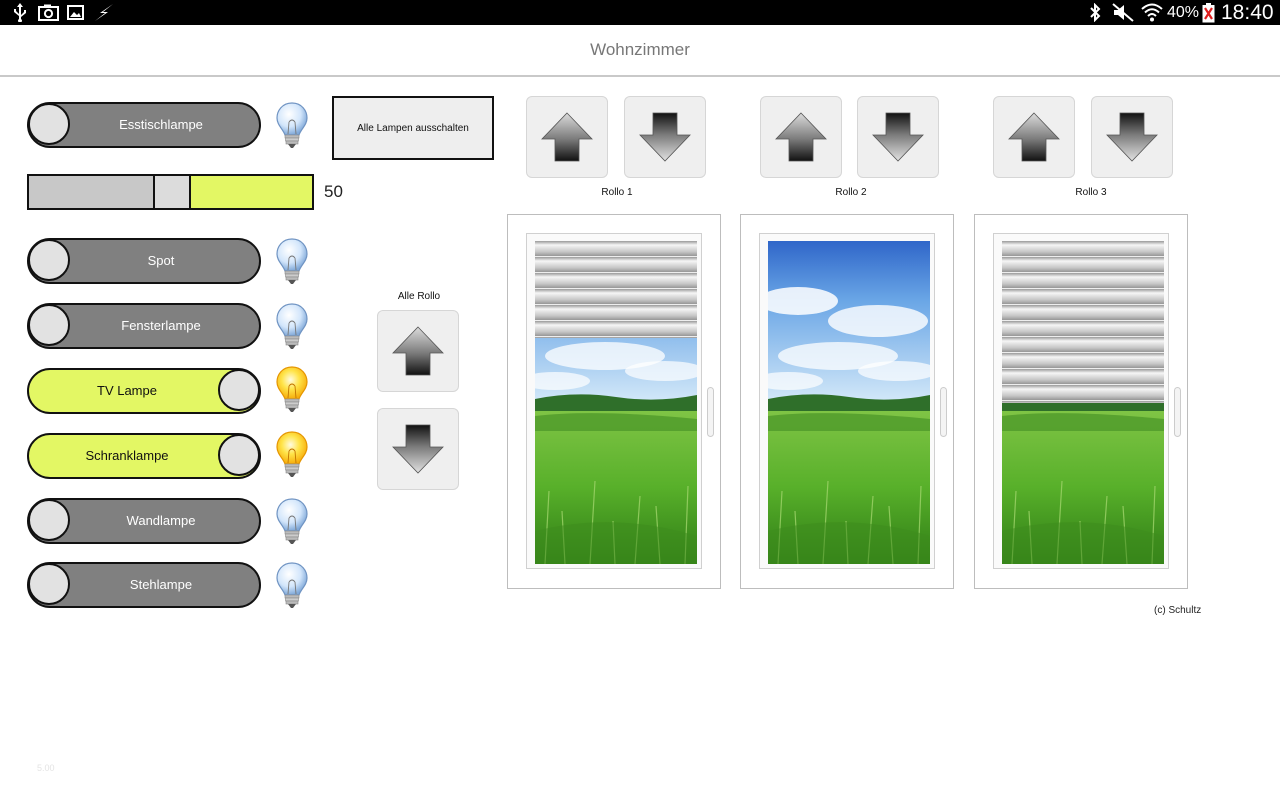 Image resolution: width=1280 pixels, height=800 pixels. I want to click on usb-icon, so click(20, 12).